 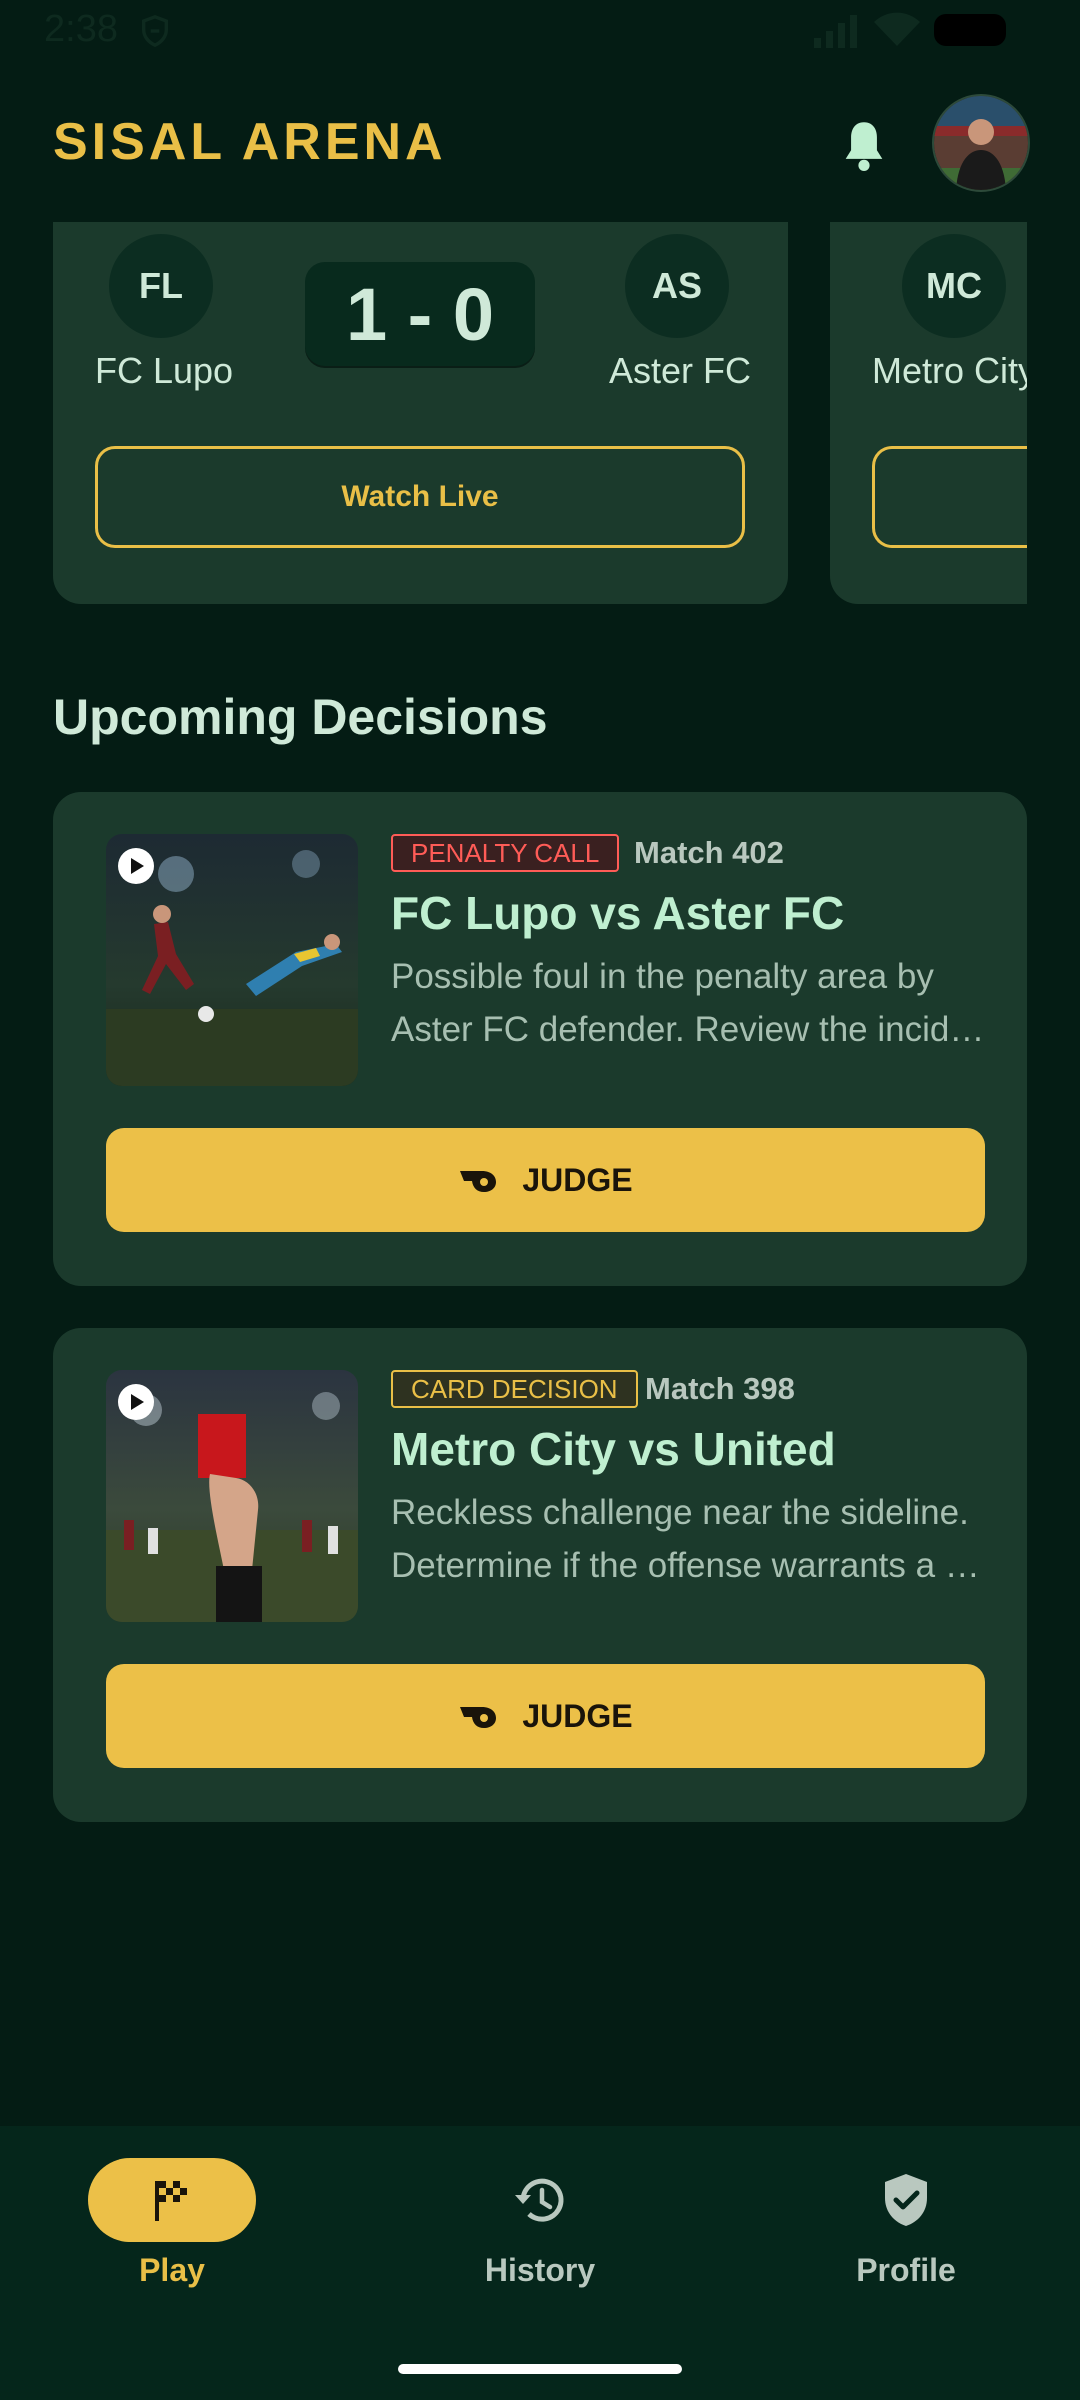 I want to click on status-time: 2:38, so click(x=81, y=29).